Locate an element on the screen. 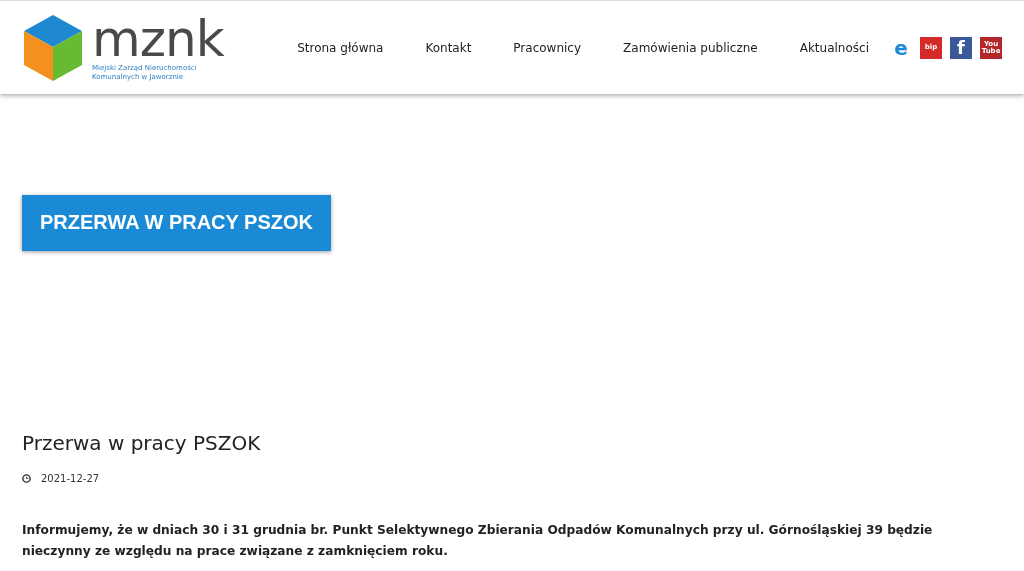 Image resolution: width=1024 pixels, height=571 pixels. article-body: Informujemy, że w dniach 30 i 31 grudnia br. Punkt Selektywnego Zbierania Odpadów Komunalnych przy ul. Górnośląskiej 39 będzie nieczynny ze względu na prace związane z zamknięciem roku. is located at coordinates (478, 541).